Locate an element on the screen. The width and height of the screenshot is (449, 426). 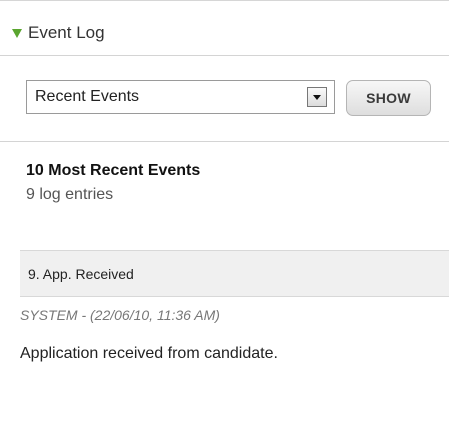
log-entry-meta: SYSTEM - (22/06/10, 11:36 AM) is located at coordinates (120, 315).